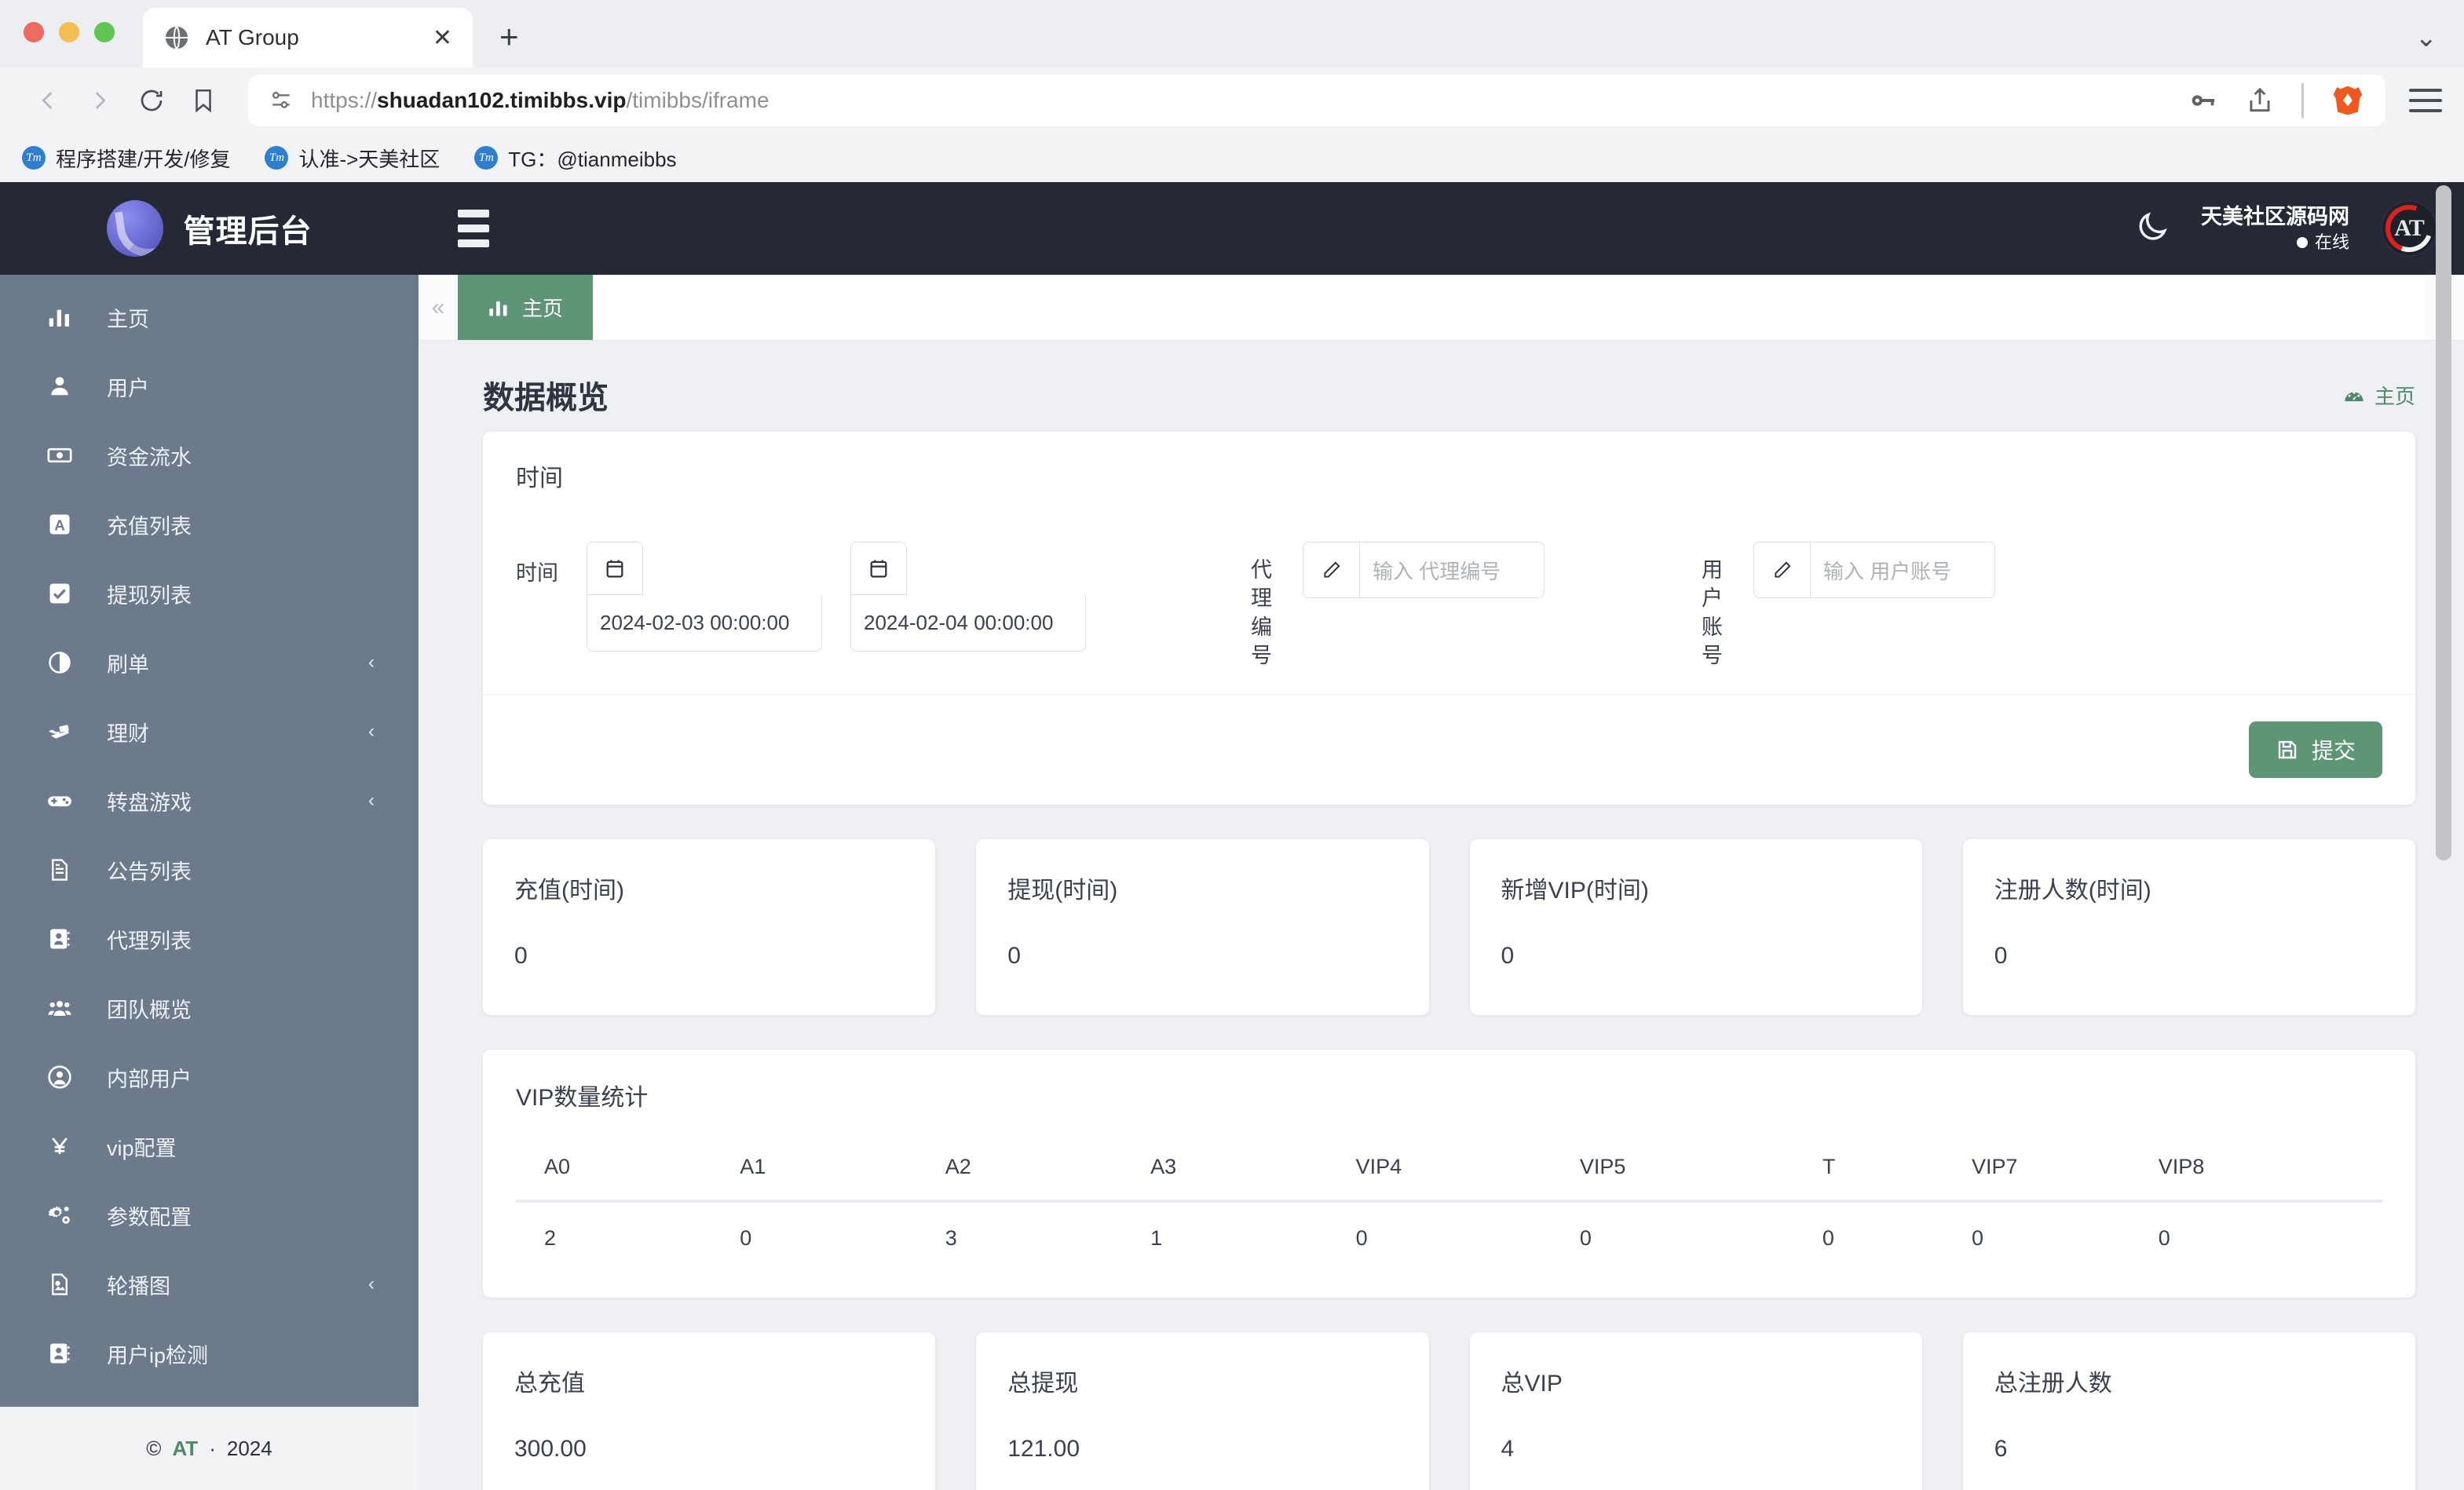  I want to click on bookmark-item: Tm 认准->天美社区, so click(353, 158).